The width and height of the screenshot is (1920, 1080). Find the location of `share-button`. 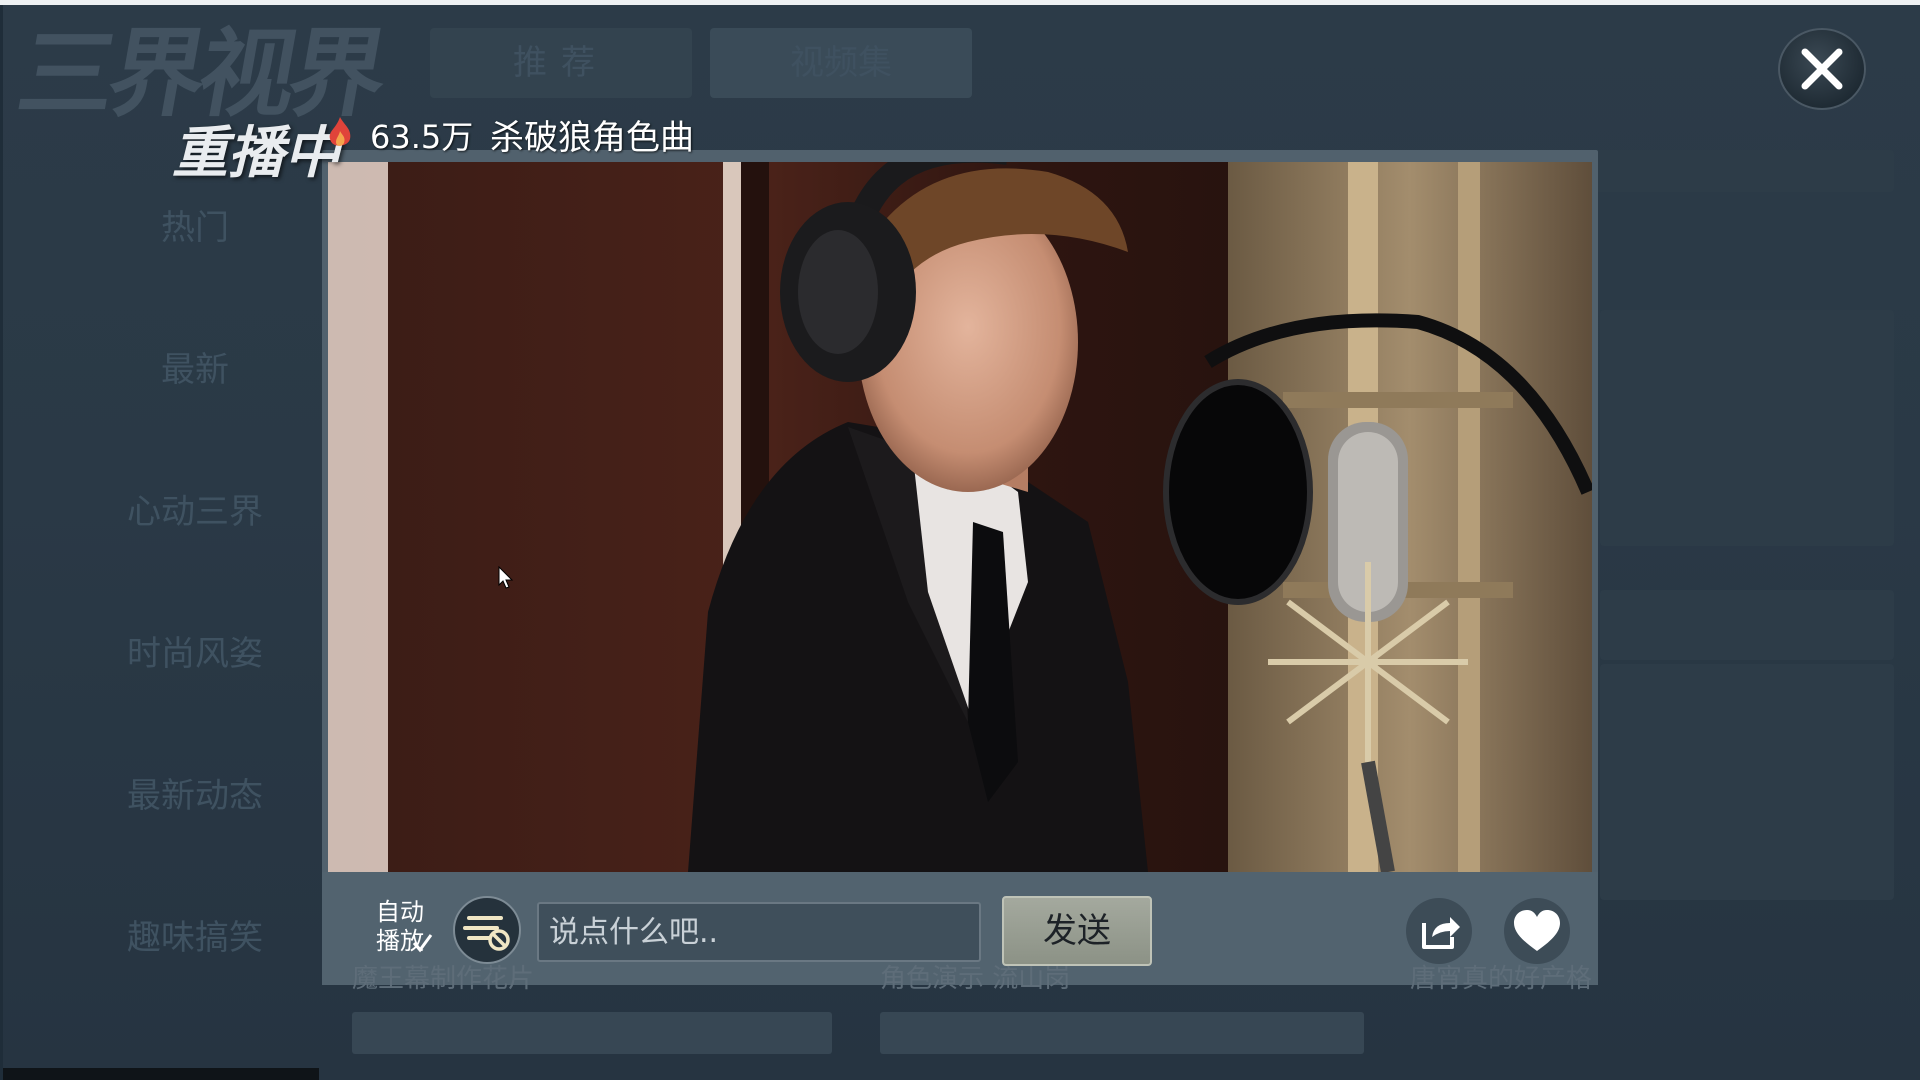

share-button is located at coordinates (1439, 931).